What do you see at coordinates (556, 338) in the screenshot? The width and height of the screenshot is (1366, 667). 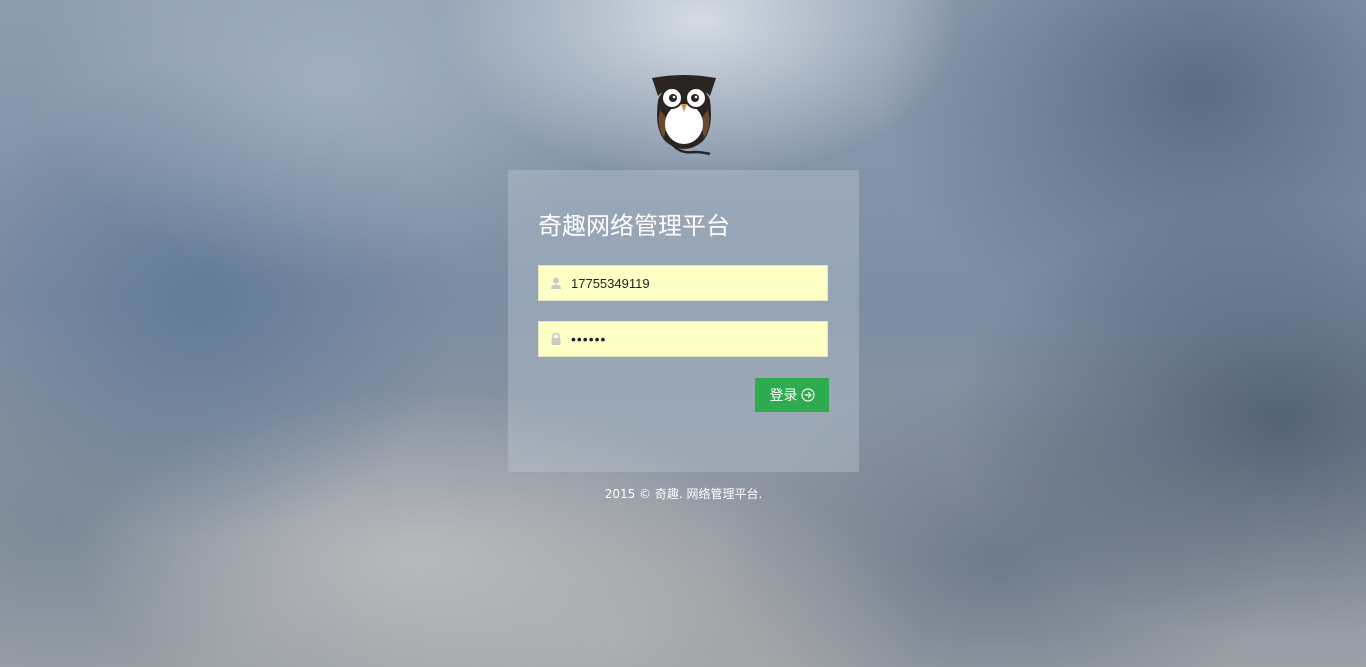 I see `lock-icon` at bounding box center [556, 338].